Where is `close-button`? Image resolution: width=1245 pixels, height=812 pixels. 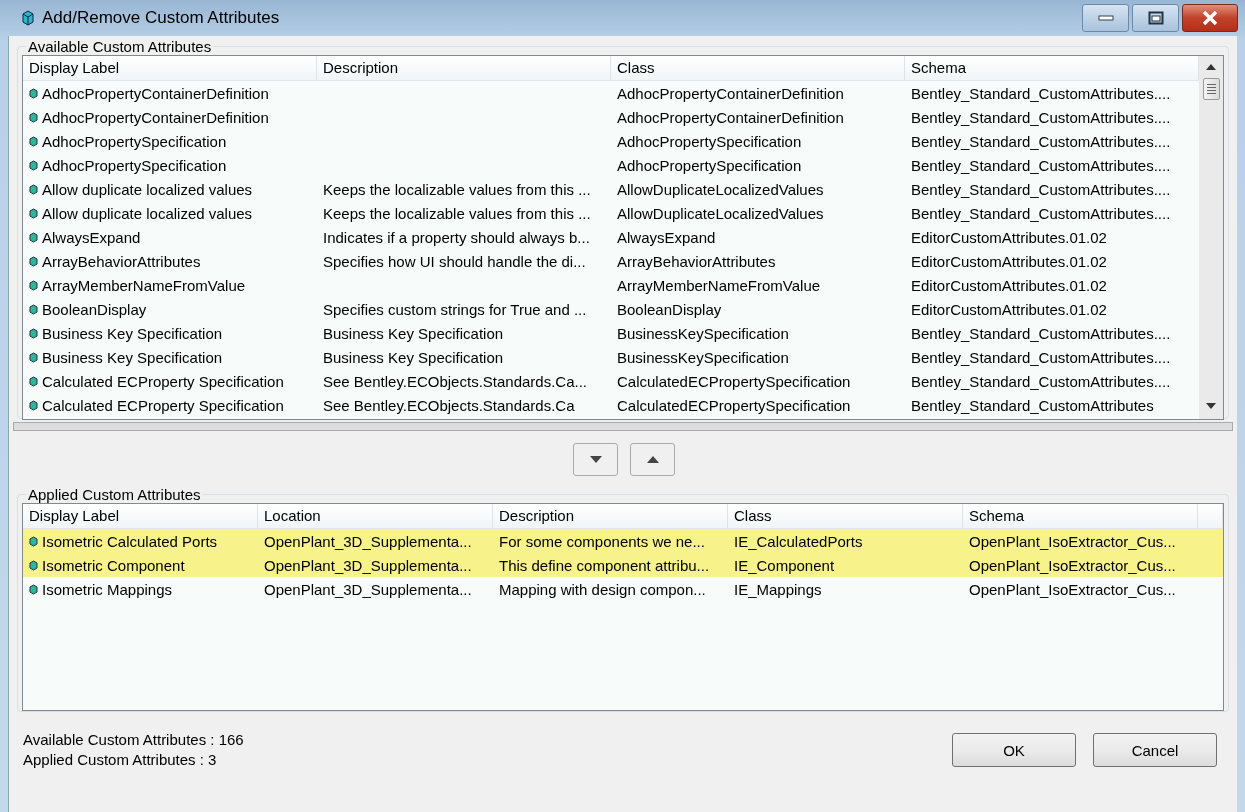 close-button is located at coordinates (1210, 18).